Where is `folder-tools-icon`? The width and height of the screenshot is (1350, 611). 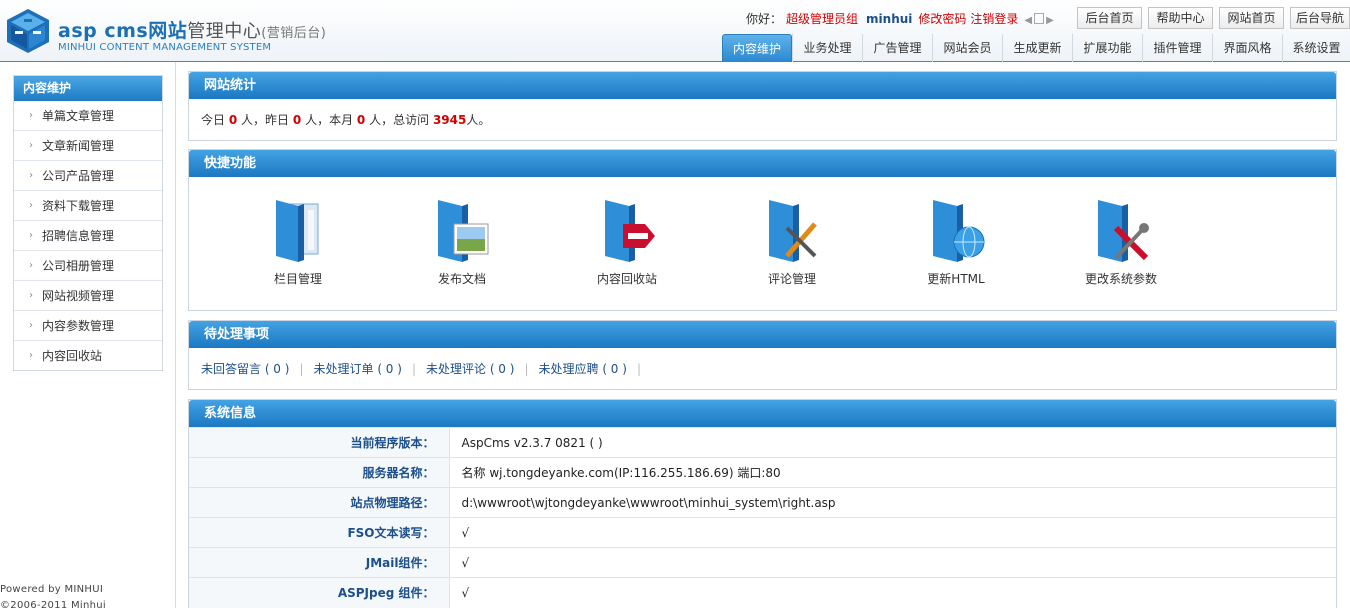
folder-tools-icon is located at coordinates (1123, 231).